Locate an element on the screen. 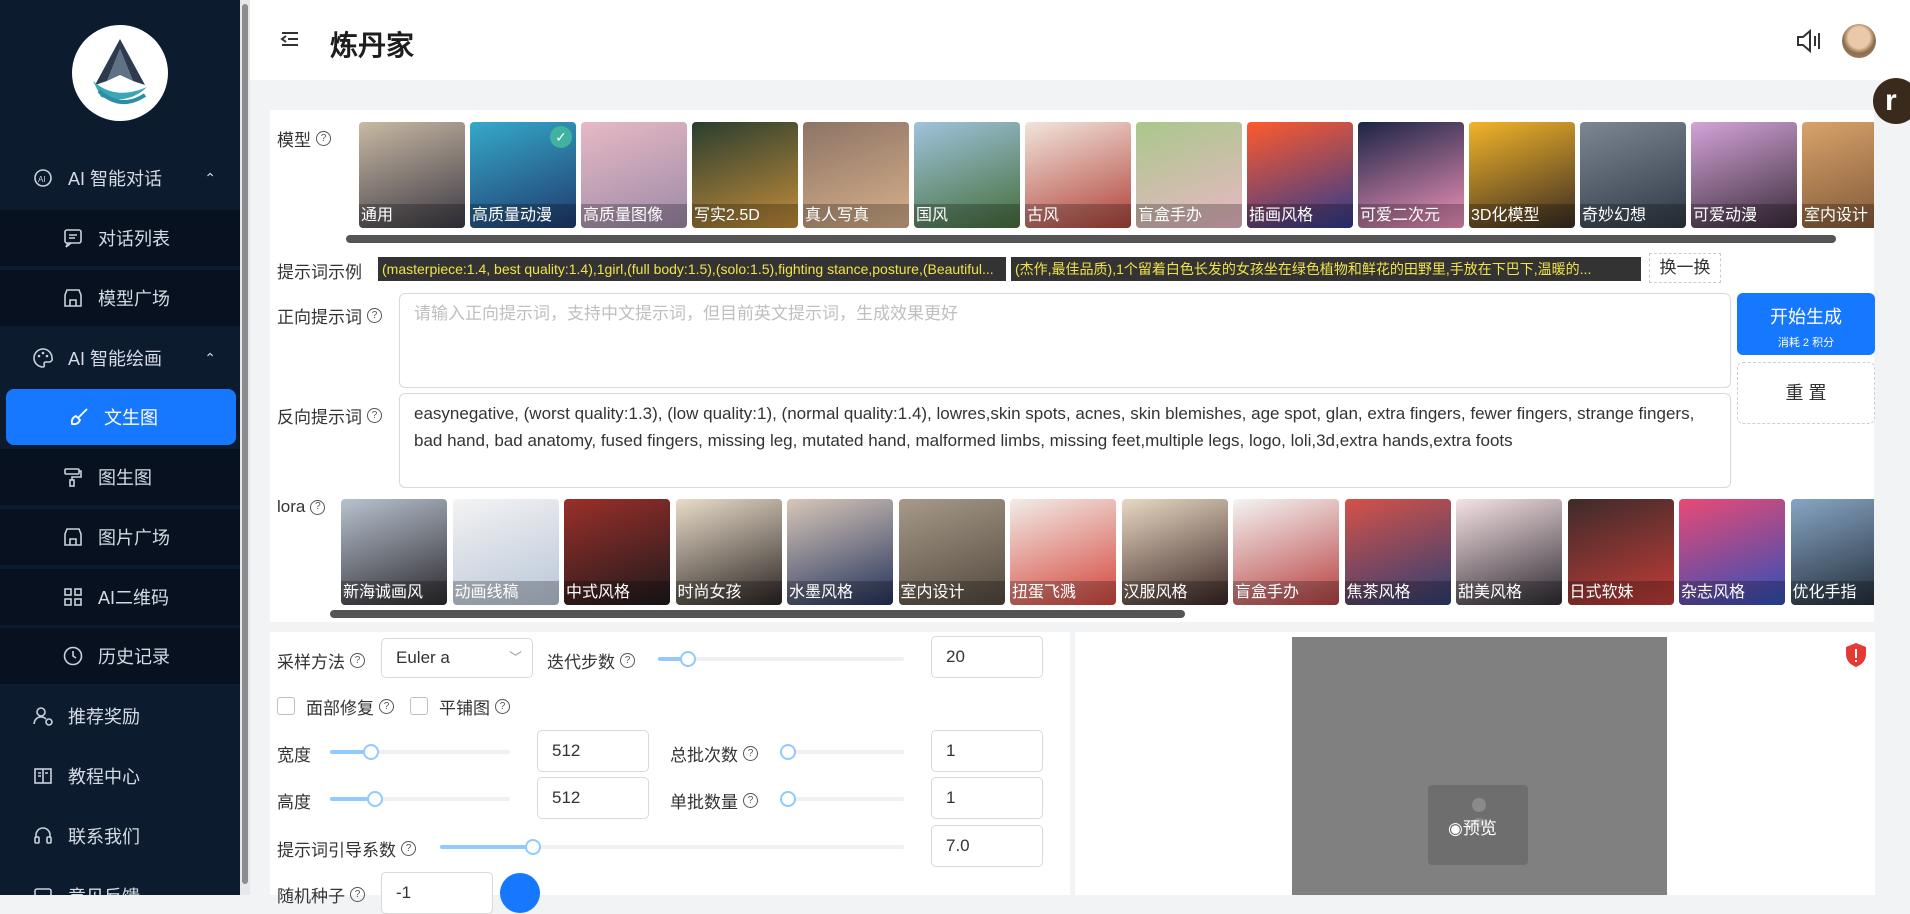  lora-card: 盲盒手办 is located at coordinates (1286, 552).